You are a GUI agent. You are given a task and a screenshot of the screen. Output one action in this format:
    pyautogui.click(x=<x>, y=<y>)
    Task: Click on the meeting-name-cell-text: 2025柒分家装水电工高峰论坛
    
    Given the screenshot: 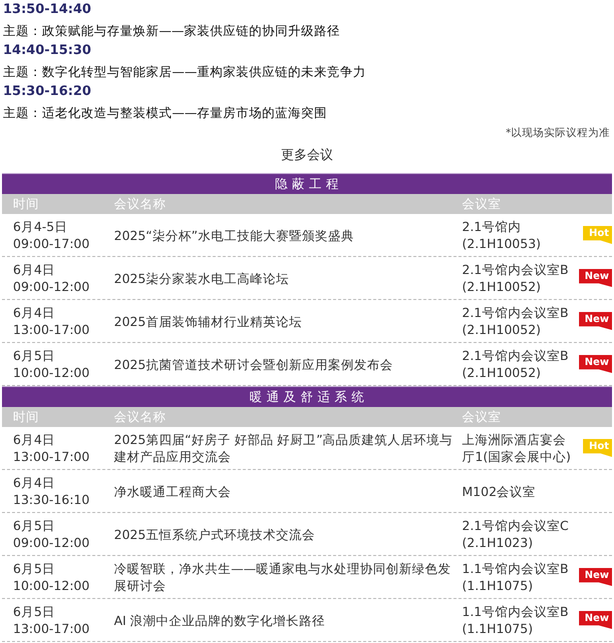 What is the action you would take?
    pyautogui.click(x=201, y=278)
    